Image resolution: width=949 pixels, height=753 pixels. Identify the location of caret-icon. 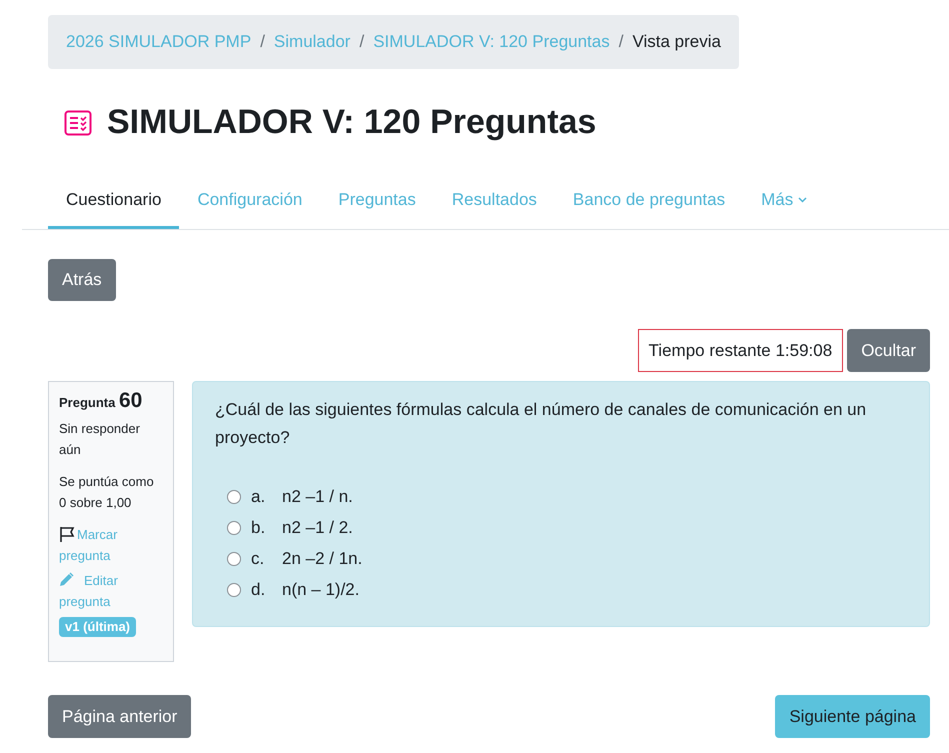
(803, 200).